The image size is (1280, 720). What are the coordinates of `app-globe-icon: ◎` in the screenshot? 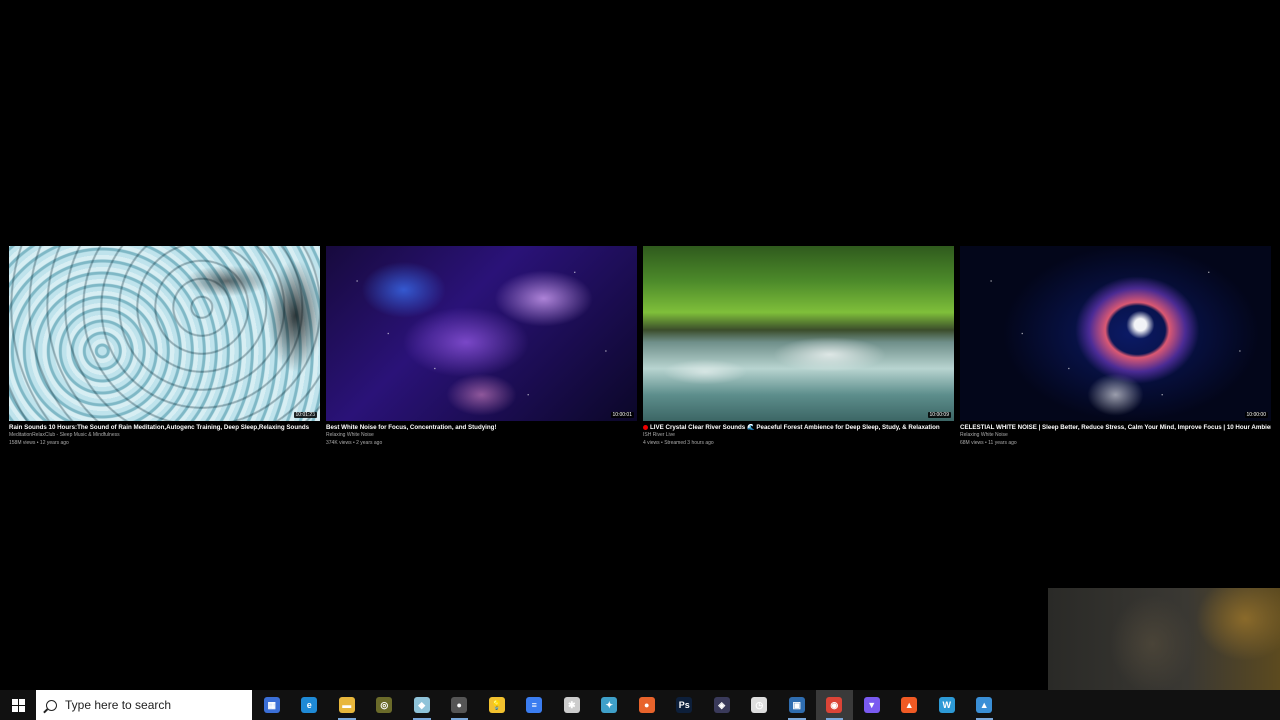 It's located at (384, 705).